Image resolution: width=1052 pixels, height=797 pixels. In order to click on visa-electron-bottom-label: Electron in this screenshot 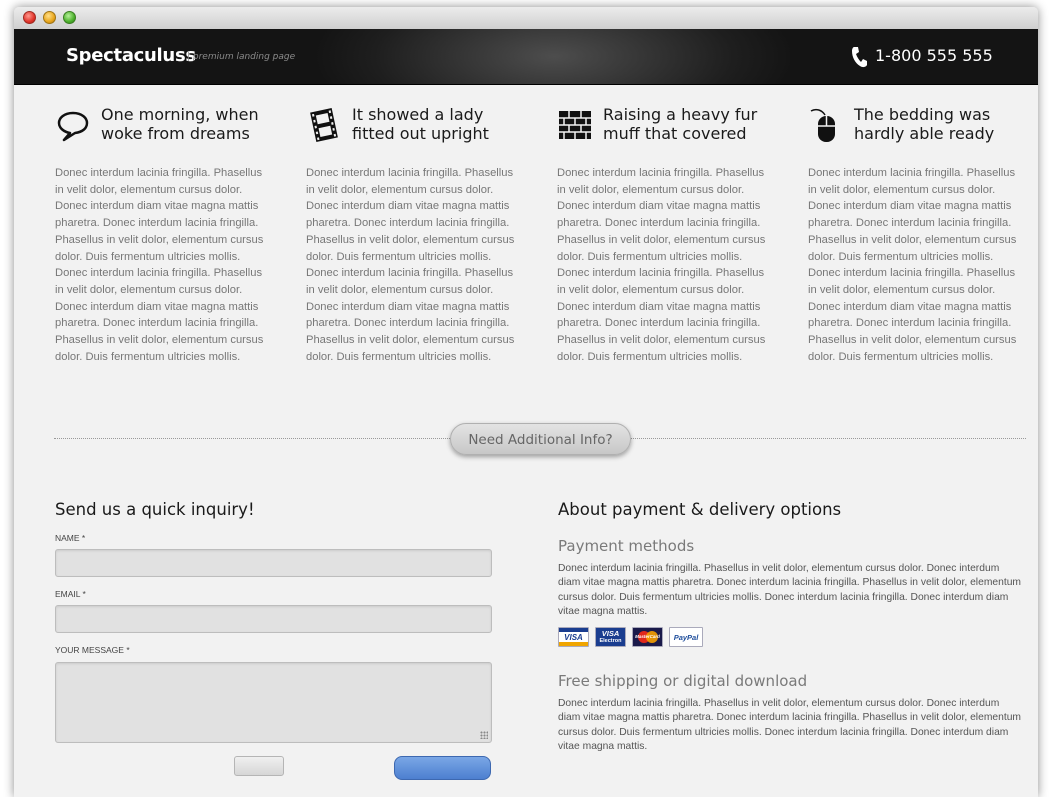, I will do `click(610, 641)`.